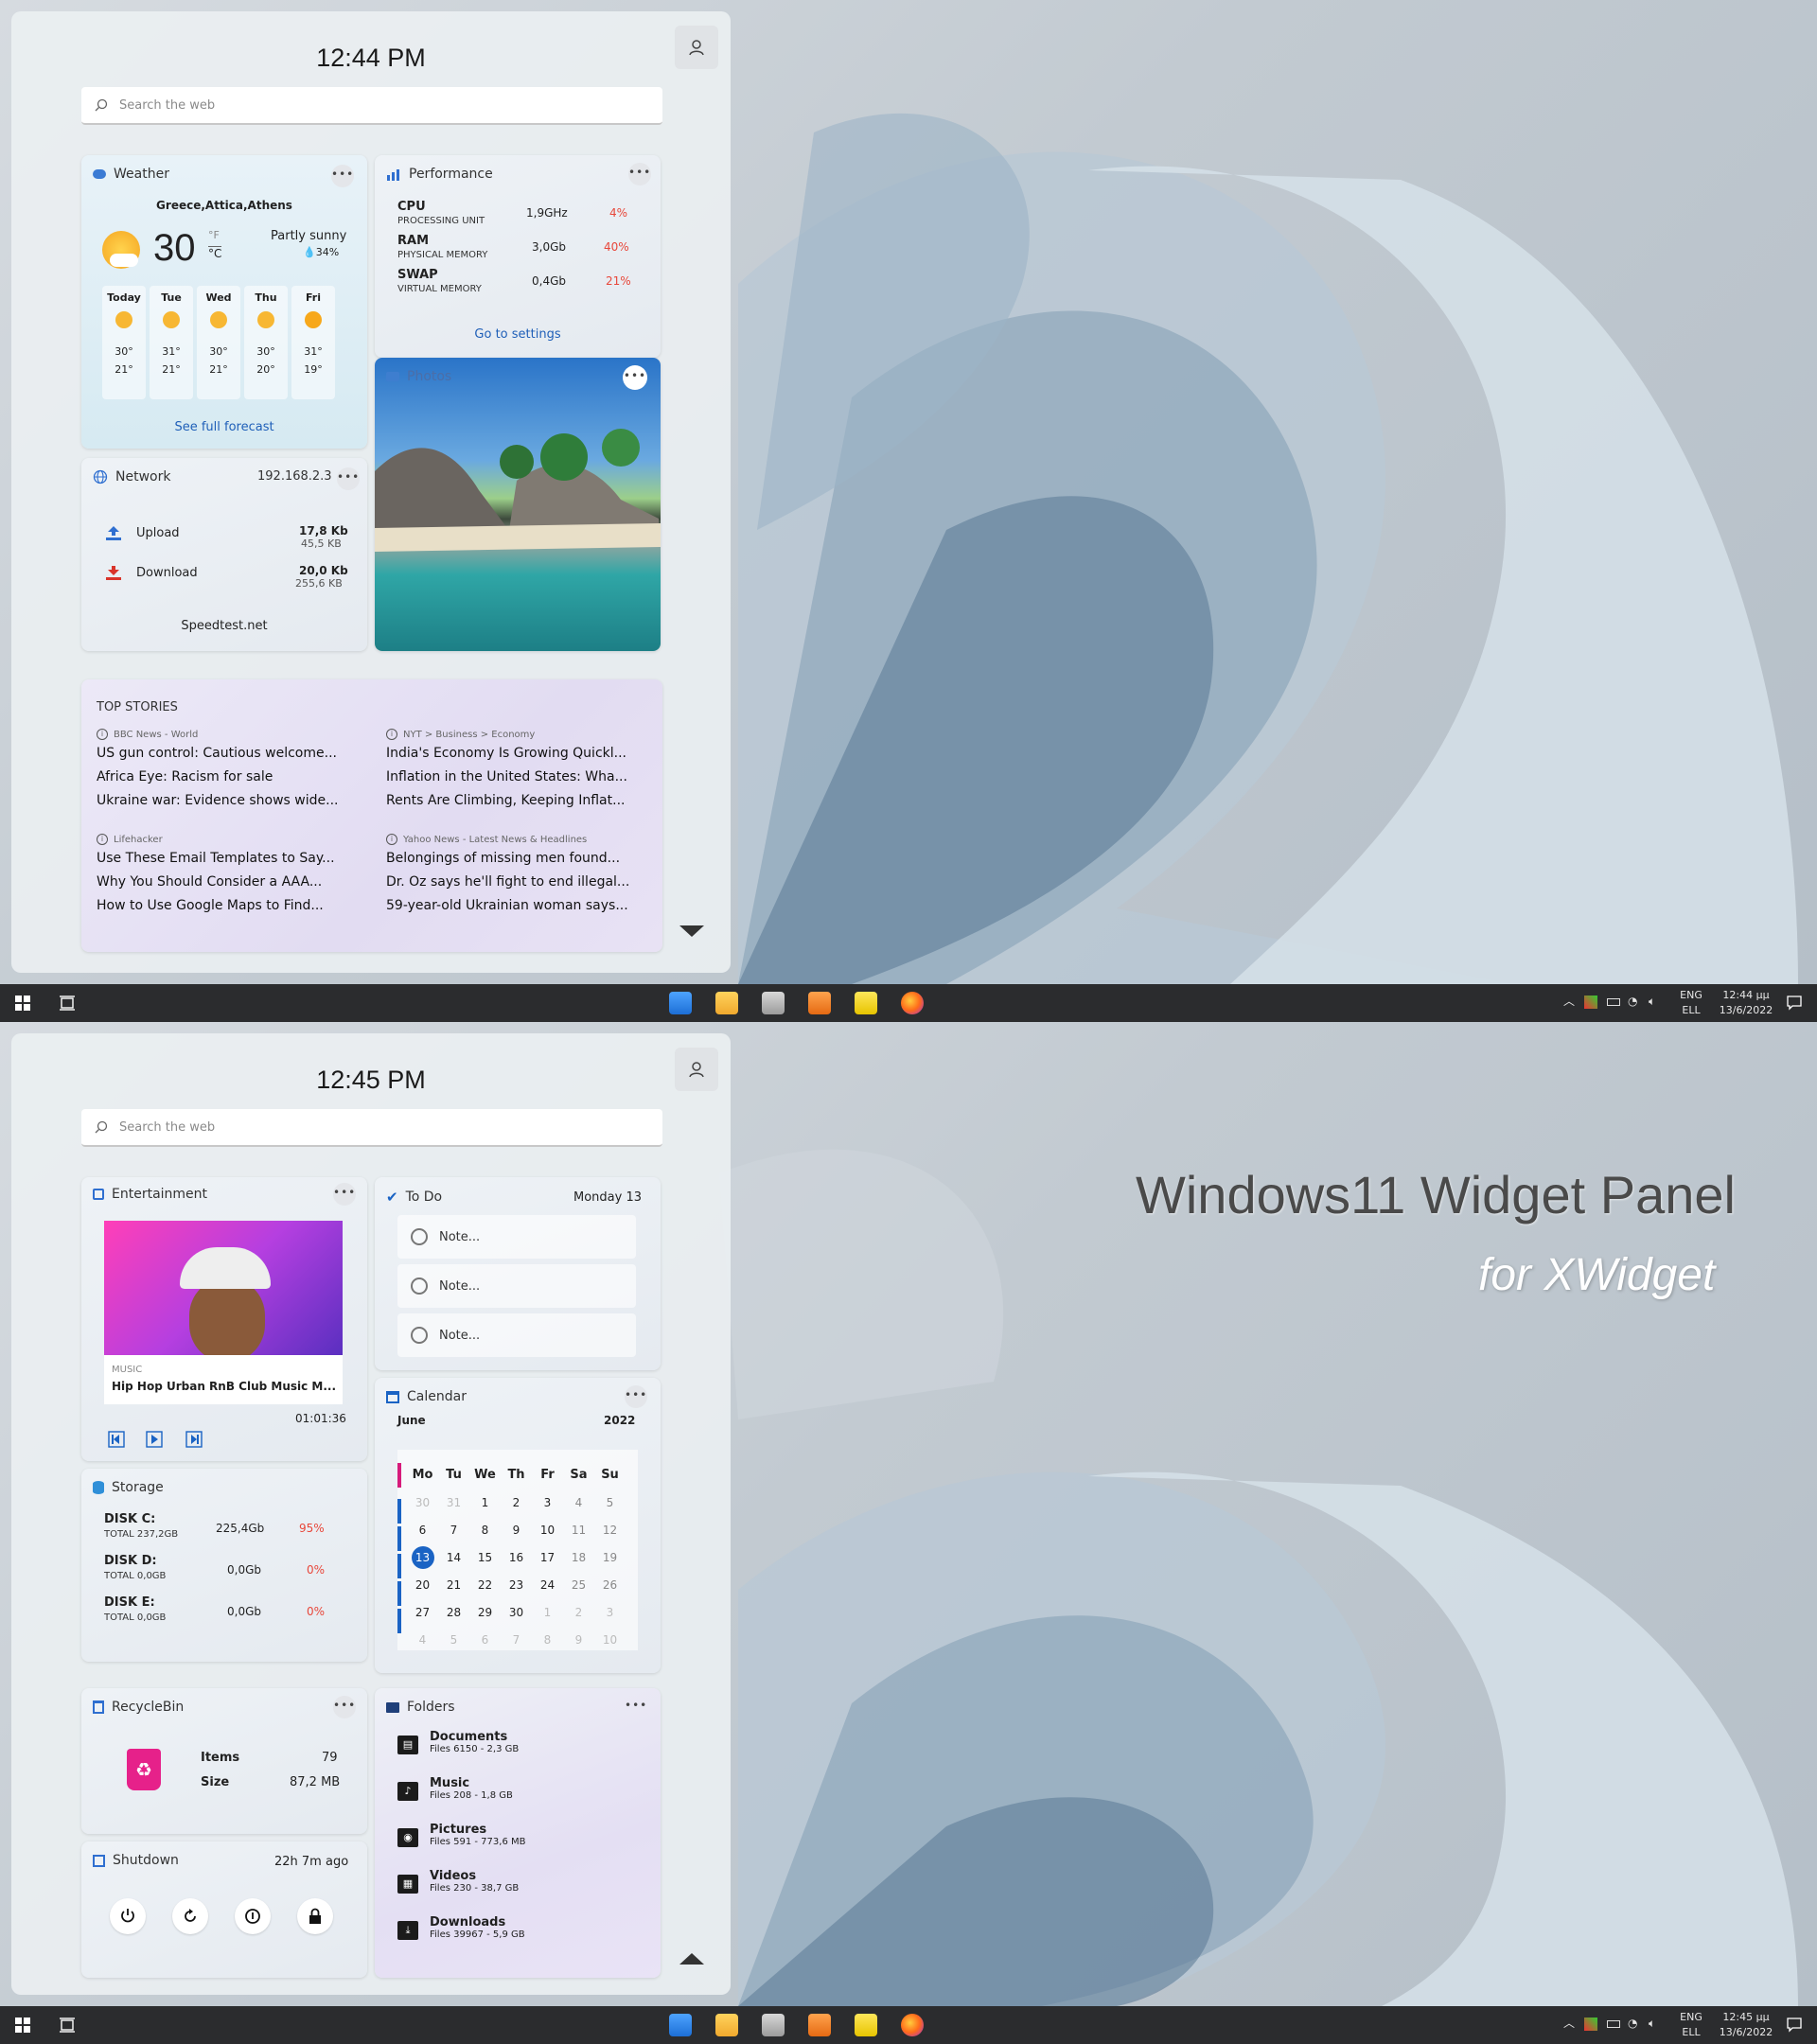 This screenshot has width=1817, height=2044. I want to click on calendar-day: 12, so click(610, 1530).